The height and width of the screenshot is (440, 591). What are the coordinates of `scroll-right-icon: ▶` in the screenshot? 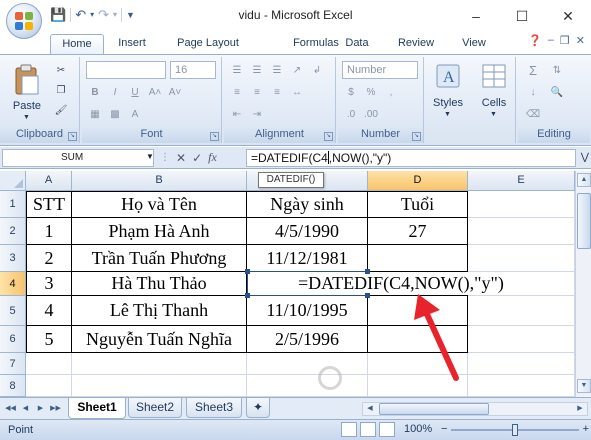 It's located at (580, 409).